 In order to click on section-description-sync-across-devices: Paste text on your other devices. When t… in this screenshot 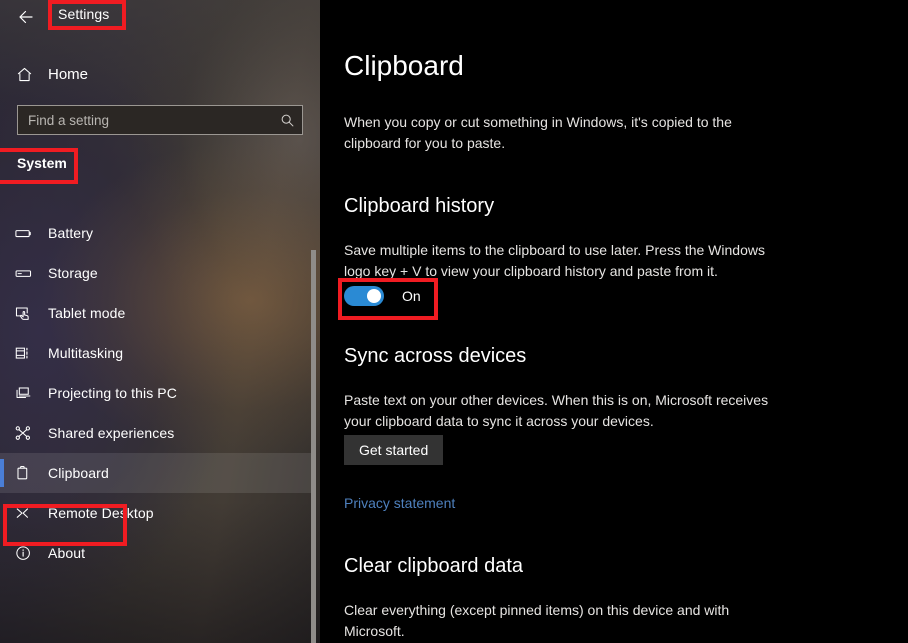, I will do `click(556, 410)`.